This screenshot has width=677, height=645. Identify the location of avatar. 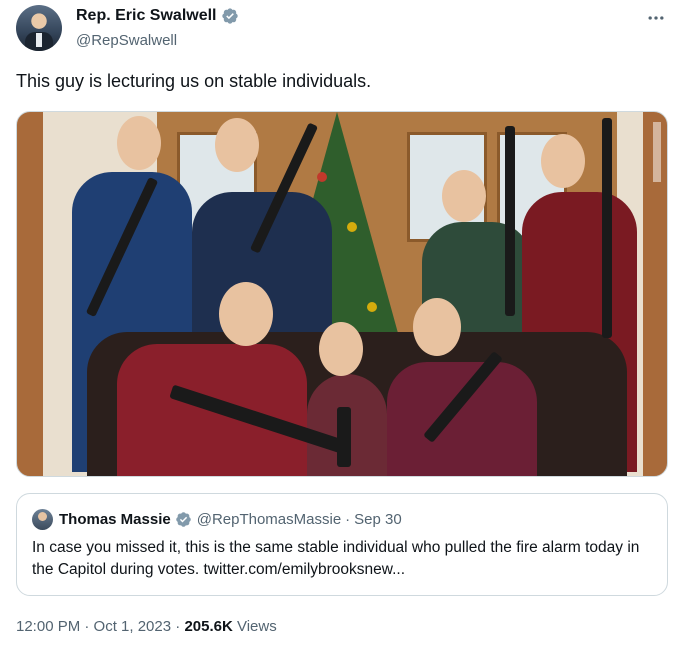
(39, 28).